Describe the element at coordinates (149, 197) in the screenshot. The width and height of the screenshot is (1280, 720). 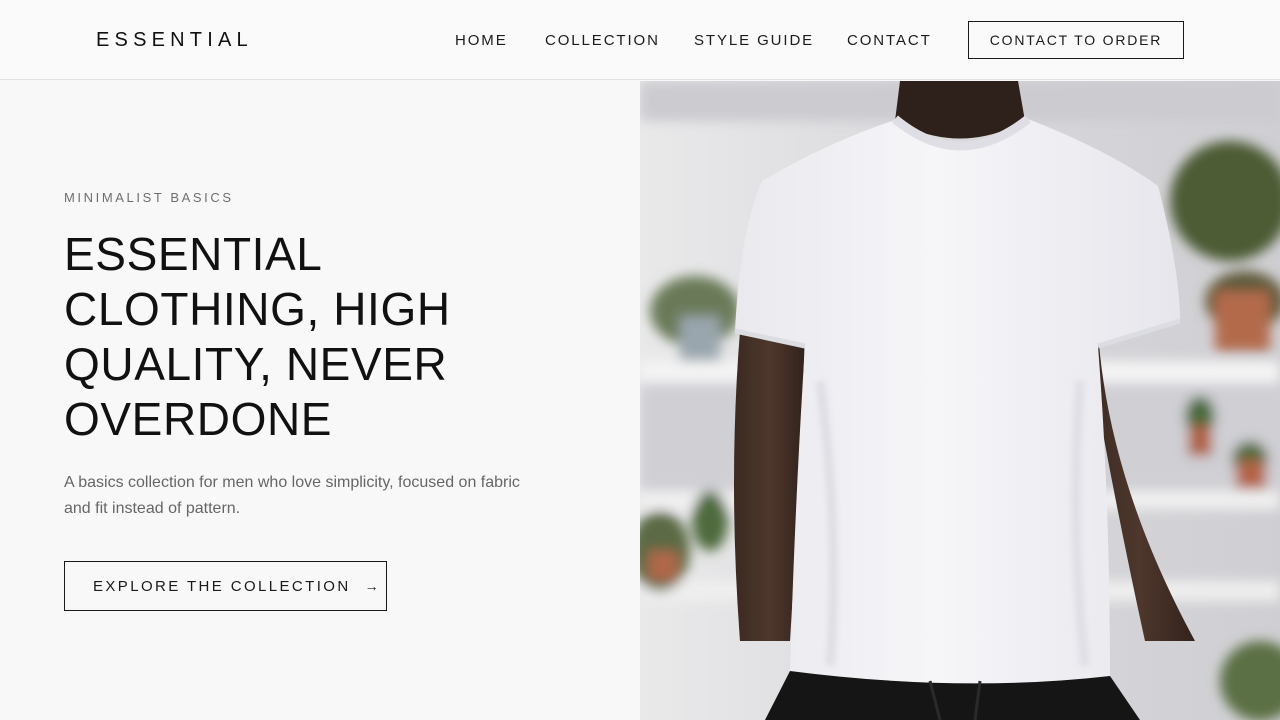
I see `hero-eyebrow: MINIMALIST BASICS` at that location.